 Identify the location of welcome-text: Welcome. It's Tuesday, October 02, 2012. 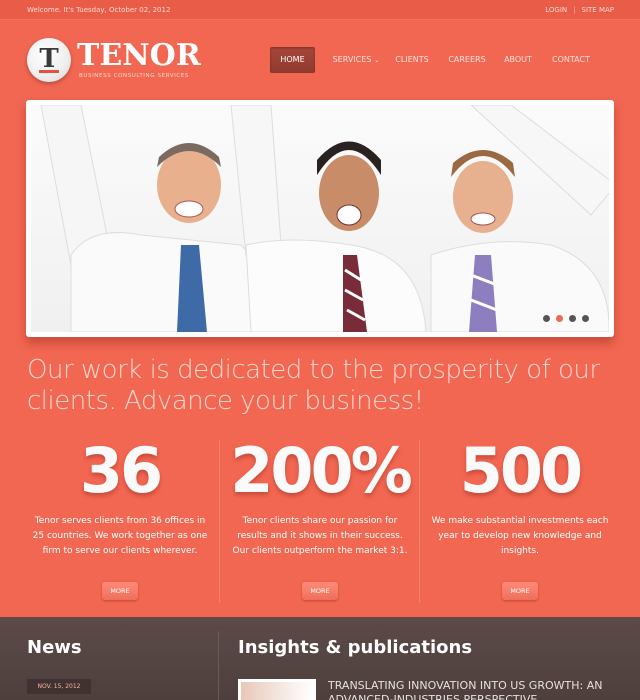
(99, 10).